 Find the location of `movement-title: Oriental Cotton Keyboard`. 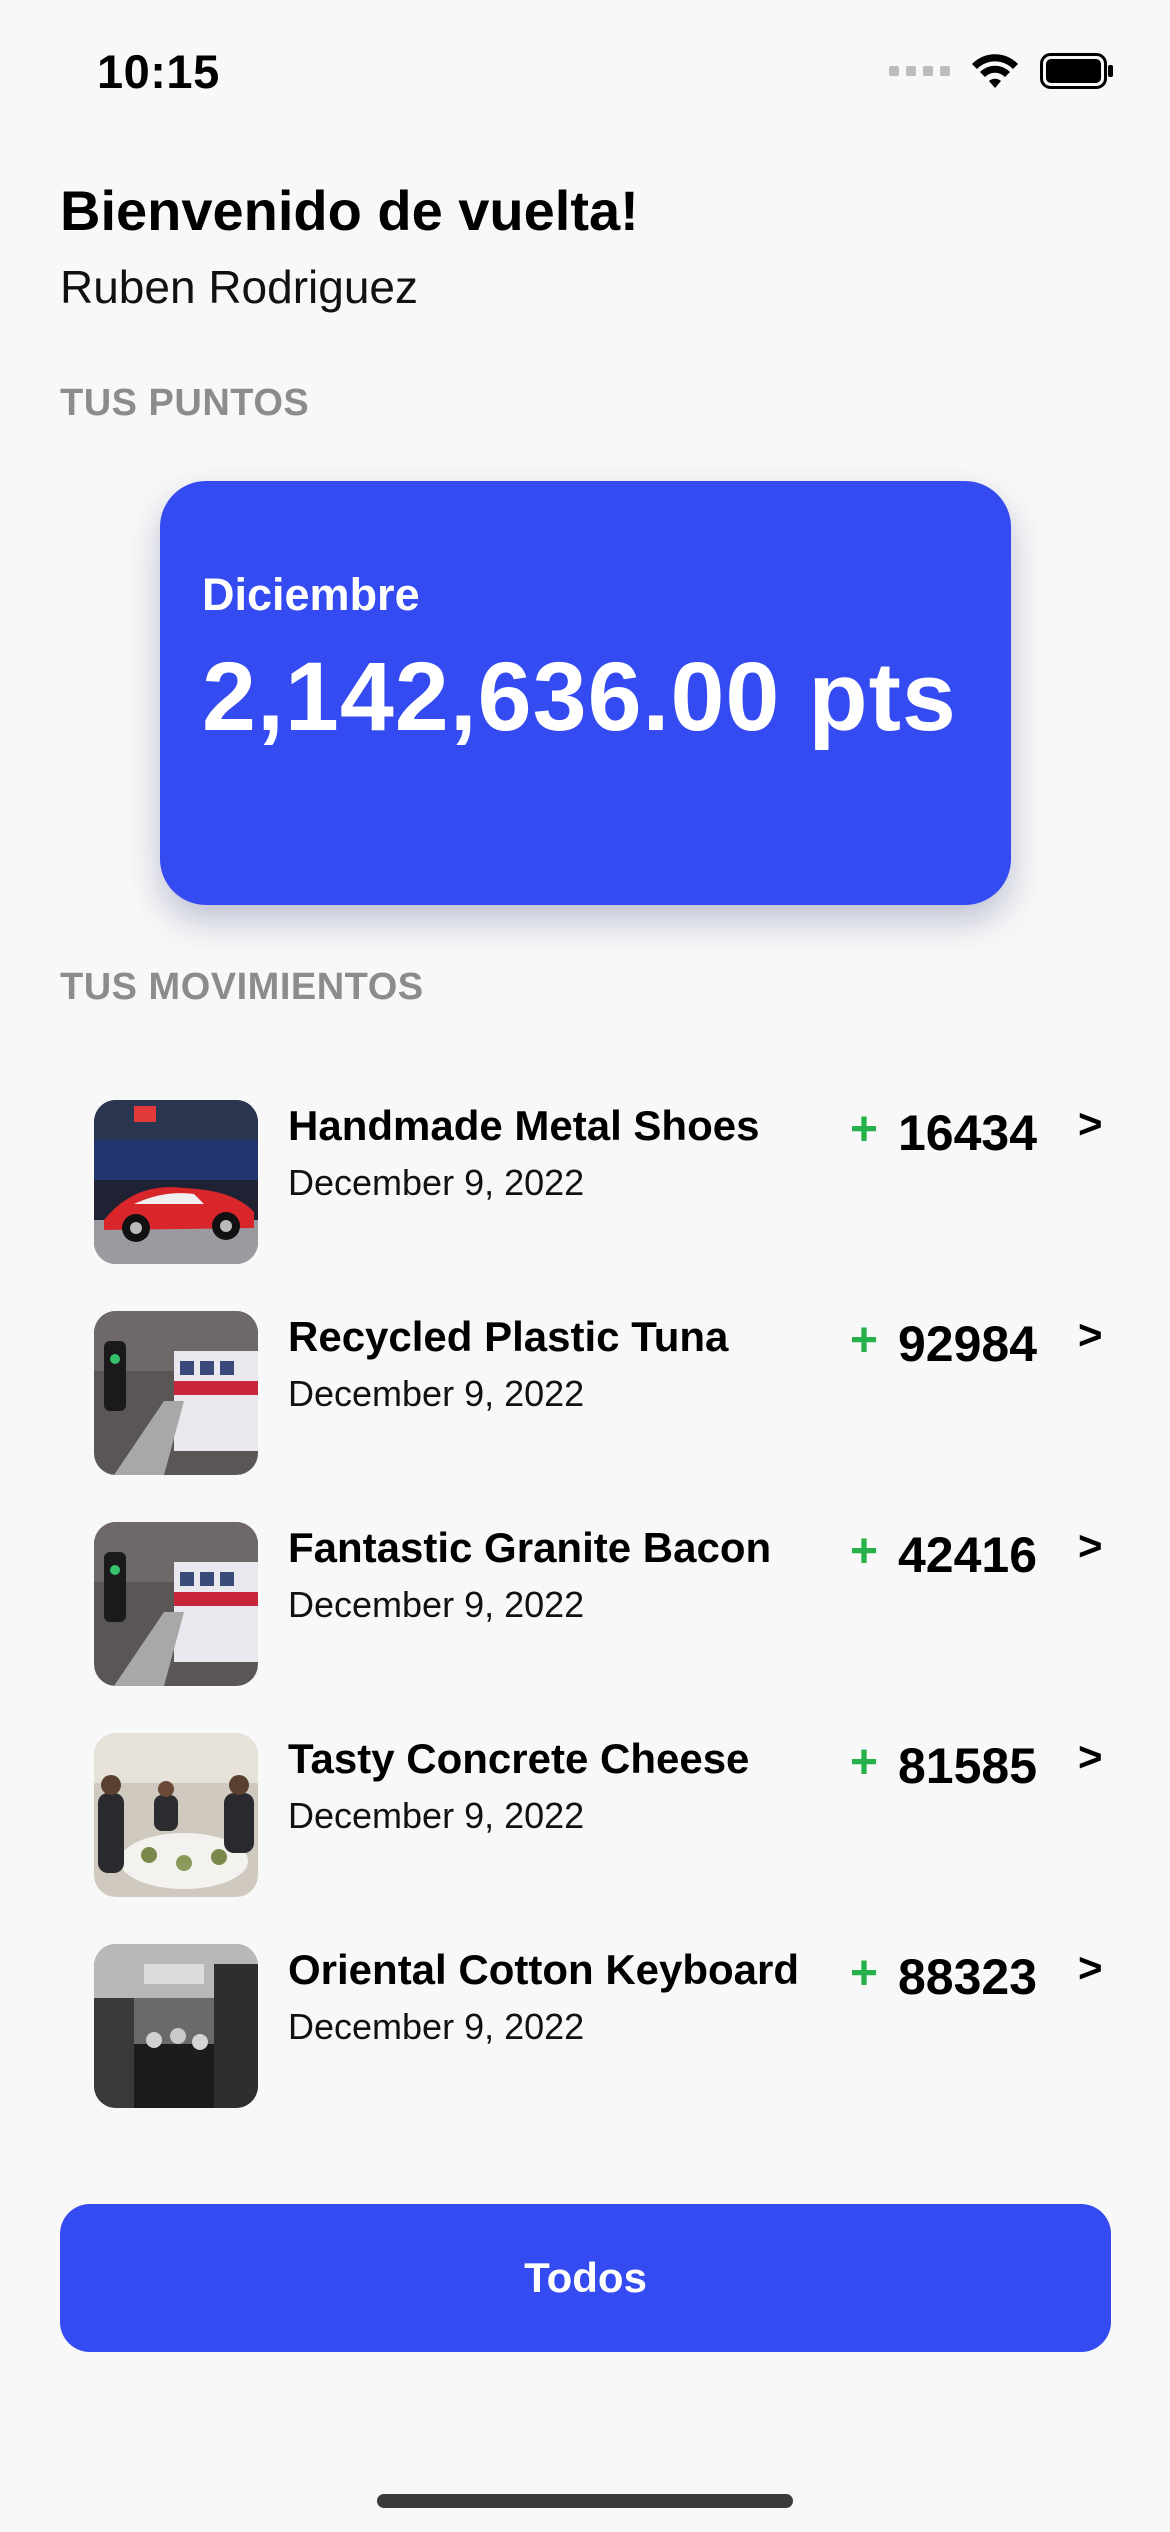

movement-title: Oriental Cotton Keyboard is located at coordinates (544, 1969).